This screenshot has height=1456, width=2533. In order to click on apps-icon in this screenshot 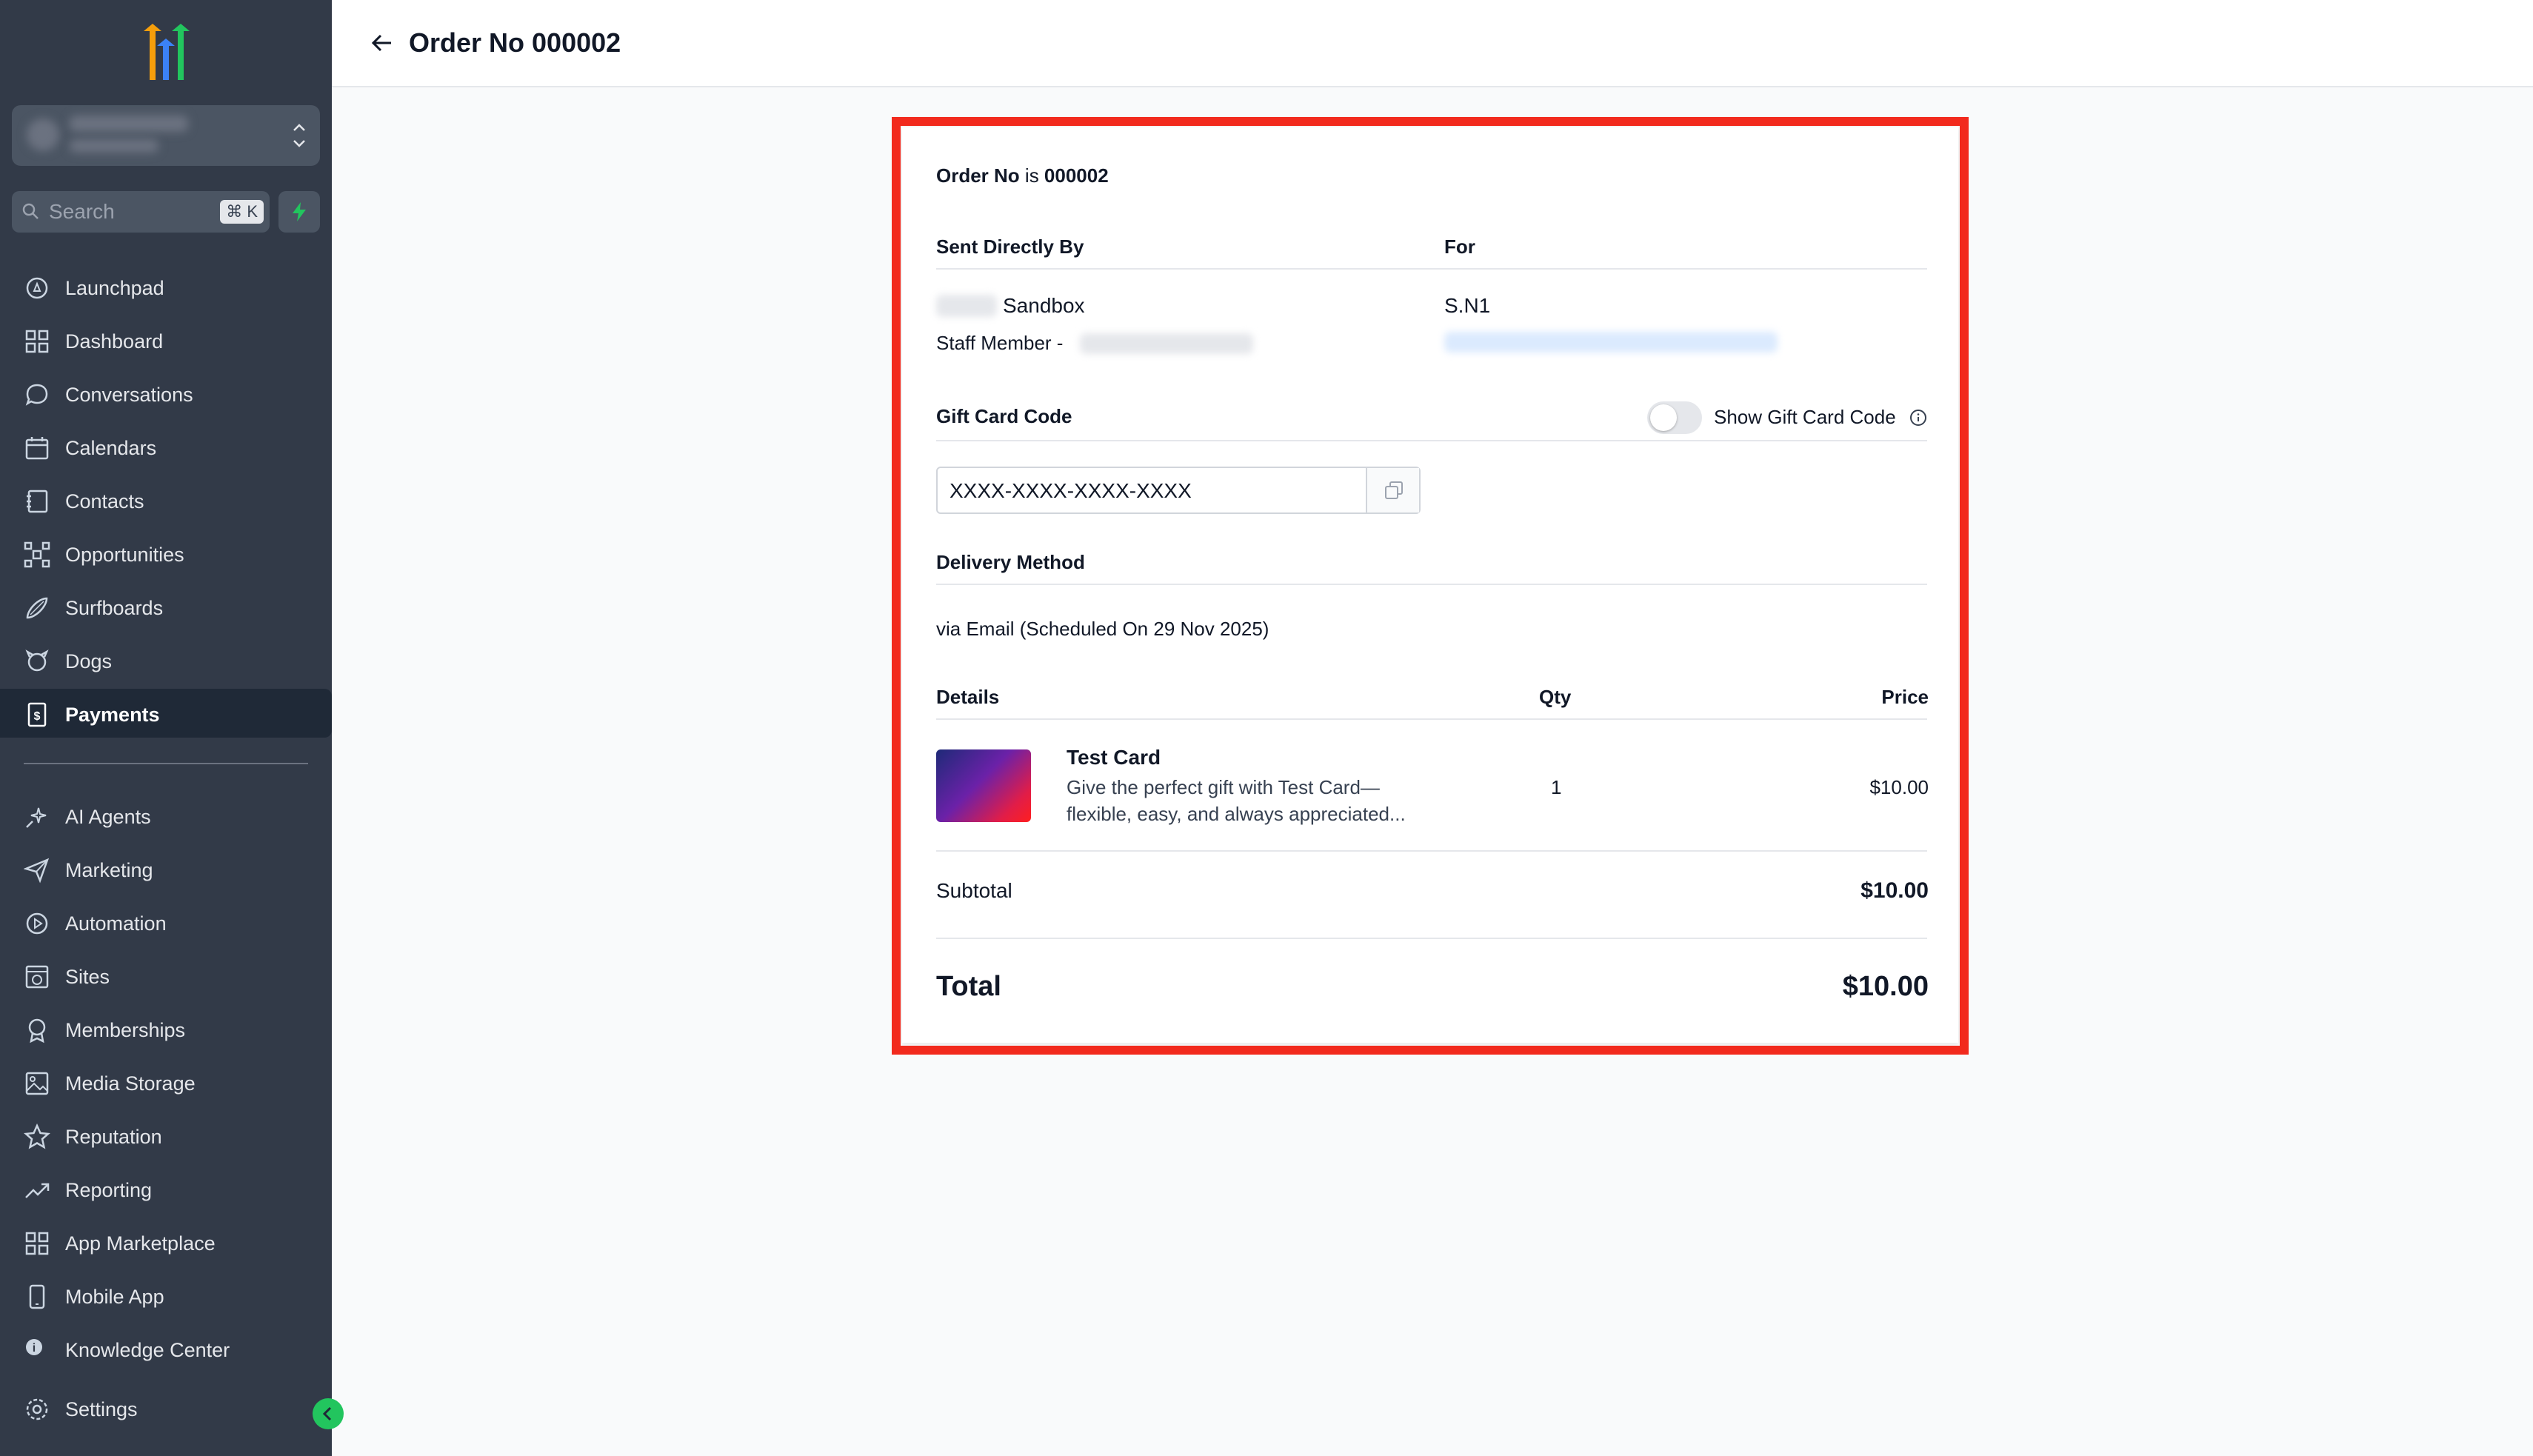, I will do `click(37, 1243)`.